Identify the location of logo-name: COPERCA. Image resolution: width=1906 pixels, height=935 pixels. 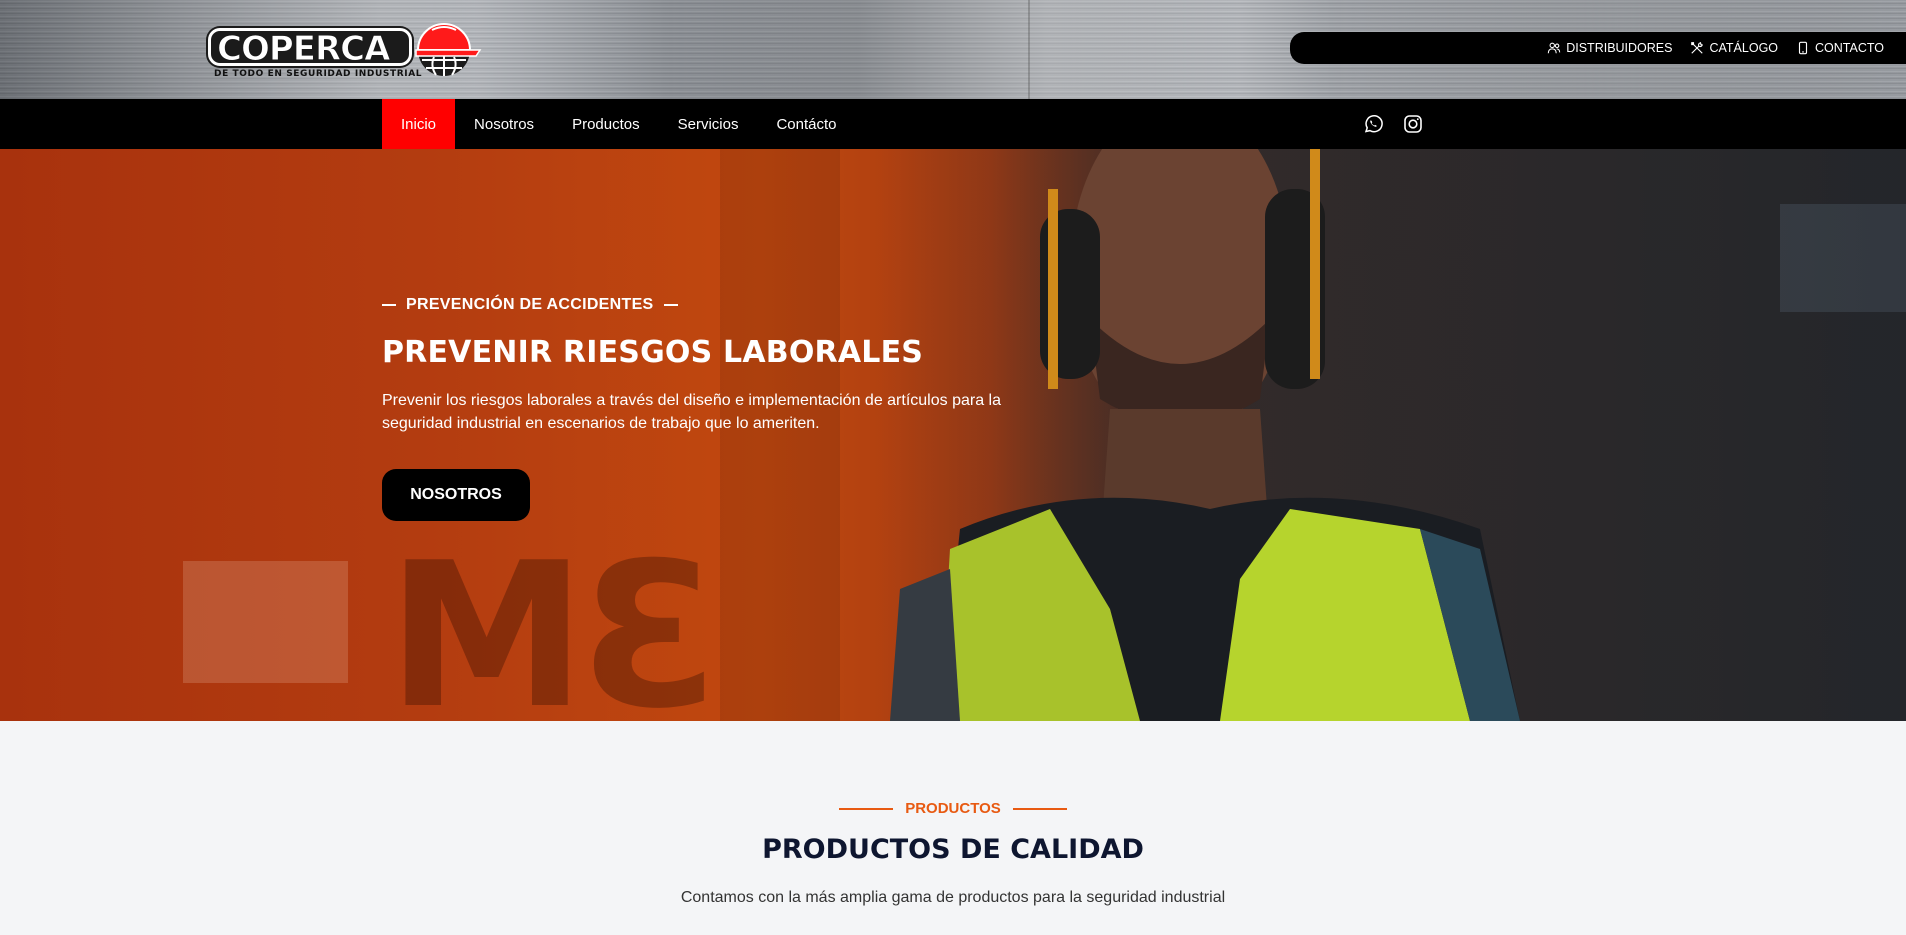
(303, 49).